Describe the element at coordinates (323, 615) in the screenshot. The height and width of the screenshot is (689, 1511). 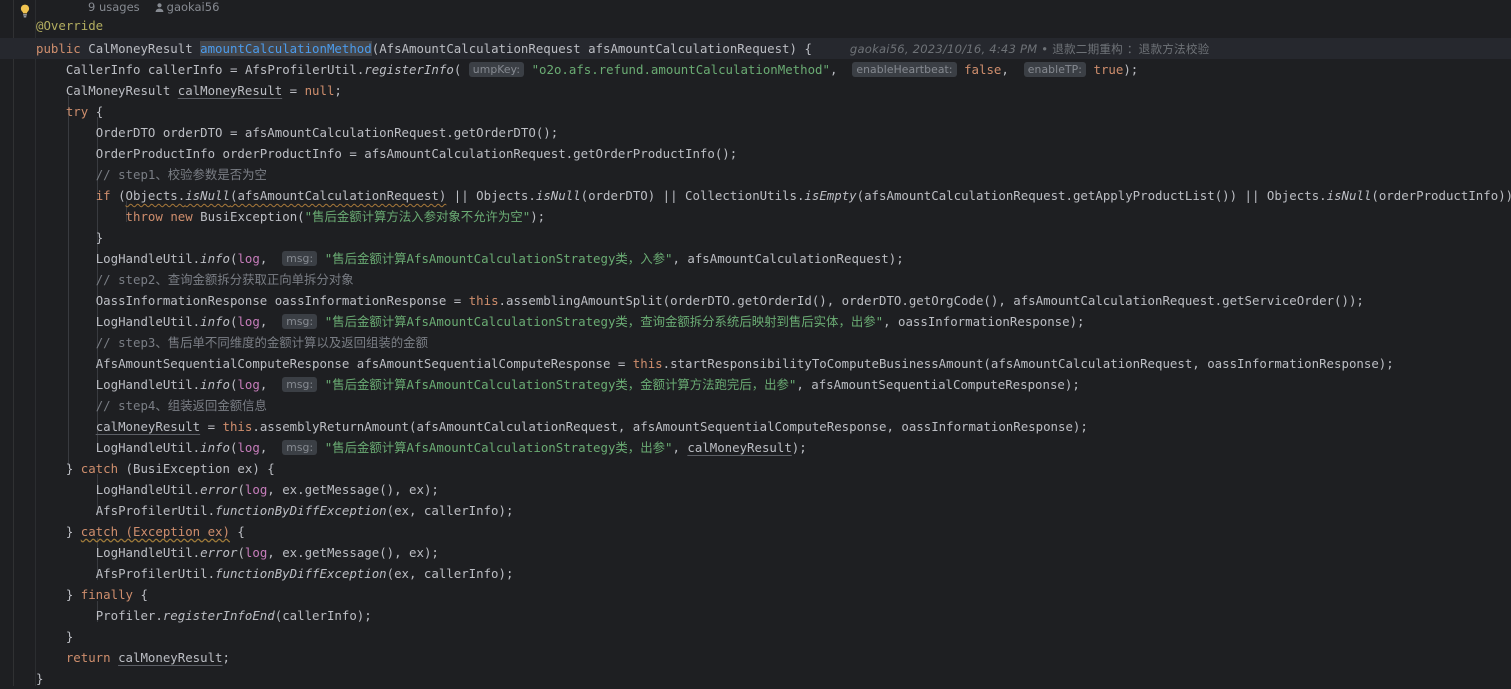
I see `register-tail: (callerInfo);` at that location.